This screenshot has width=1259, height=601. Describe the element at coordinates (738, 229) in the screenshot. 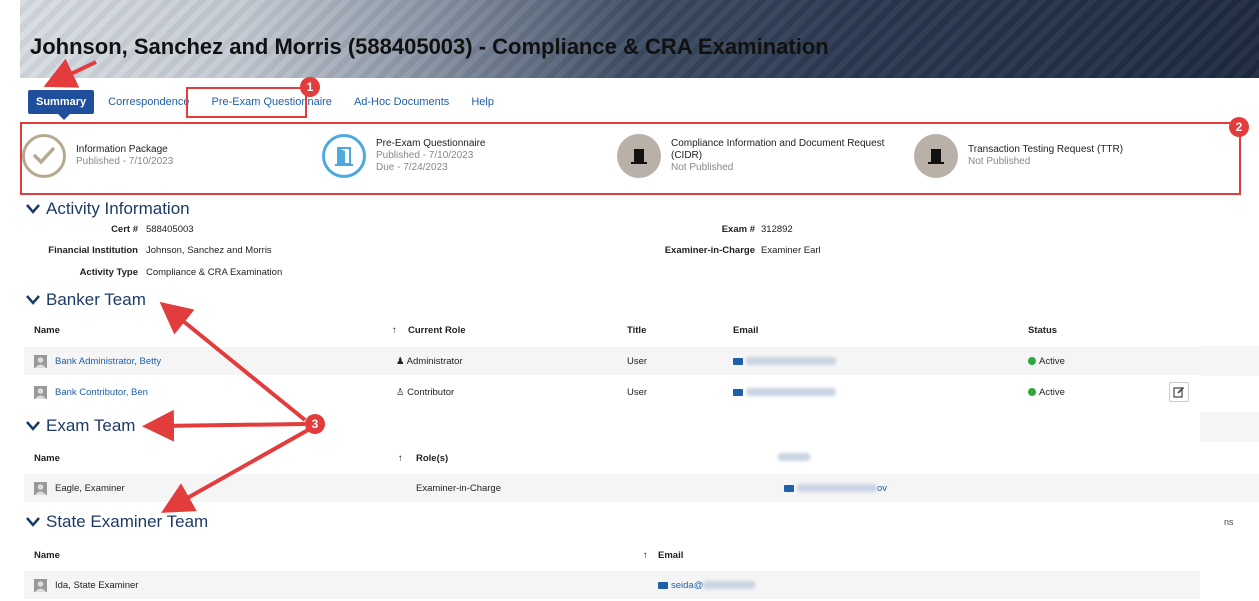

I see `exam-label: Exam #` at that location.